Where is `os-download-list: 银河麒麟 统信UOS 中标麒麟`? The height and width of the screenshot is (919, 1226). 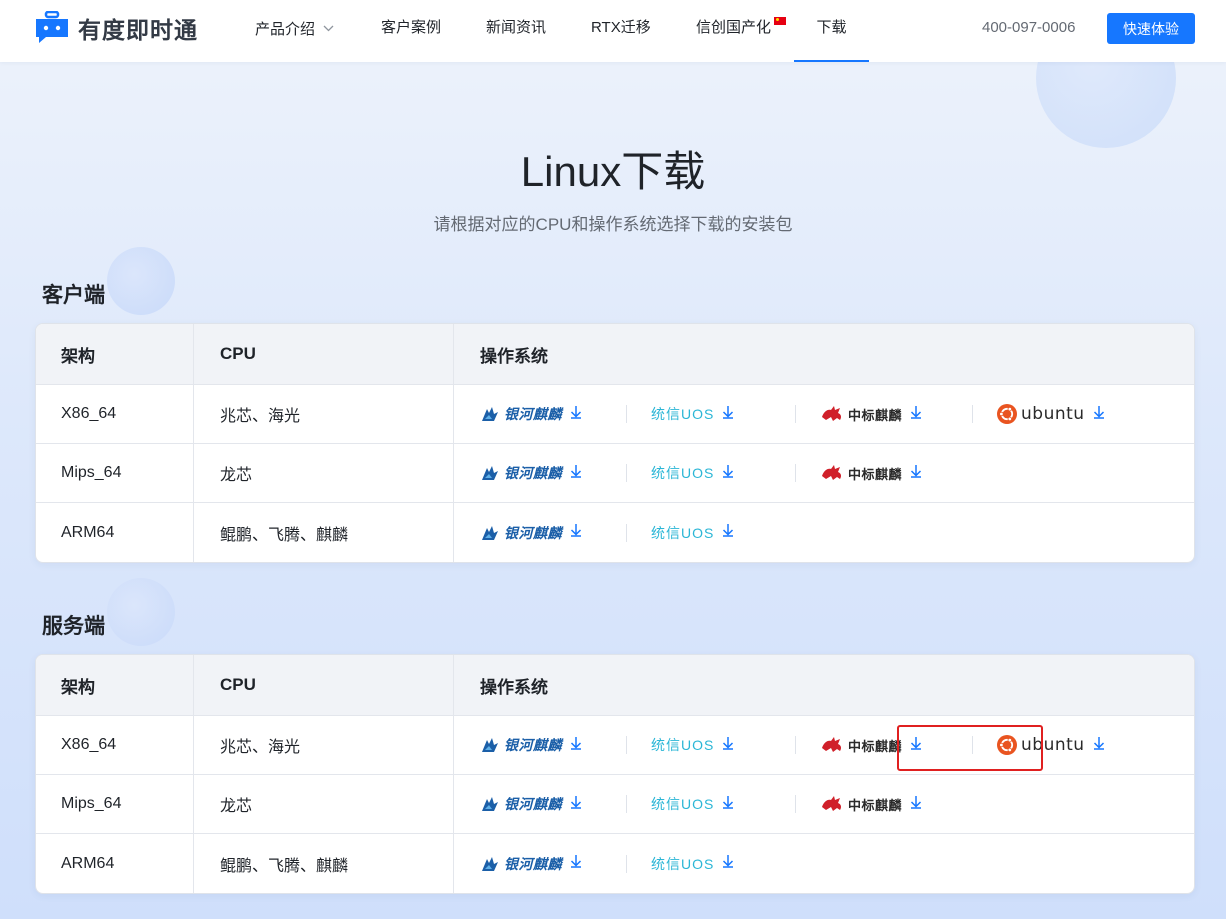 os-download-list: 银河麒麟 统信UOS 中标麒麟 is located at coordinates (714, 804).